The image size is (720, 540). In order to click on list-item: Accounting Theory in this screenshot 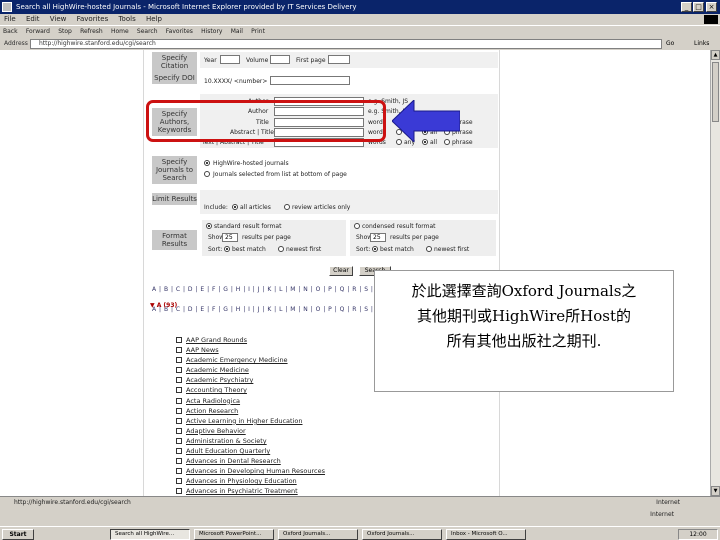, I will do `click(250, 390)`.